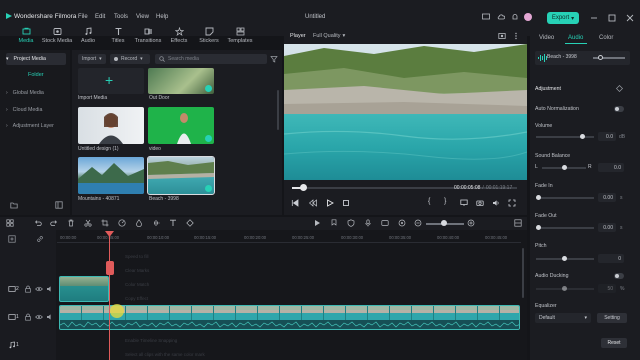 The width and height of the screenshot is (640, 360). I want to click on more-options-icon, so click(516, 36).